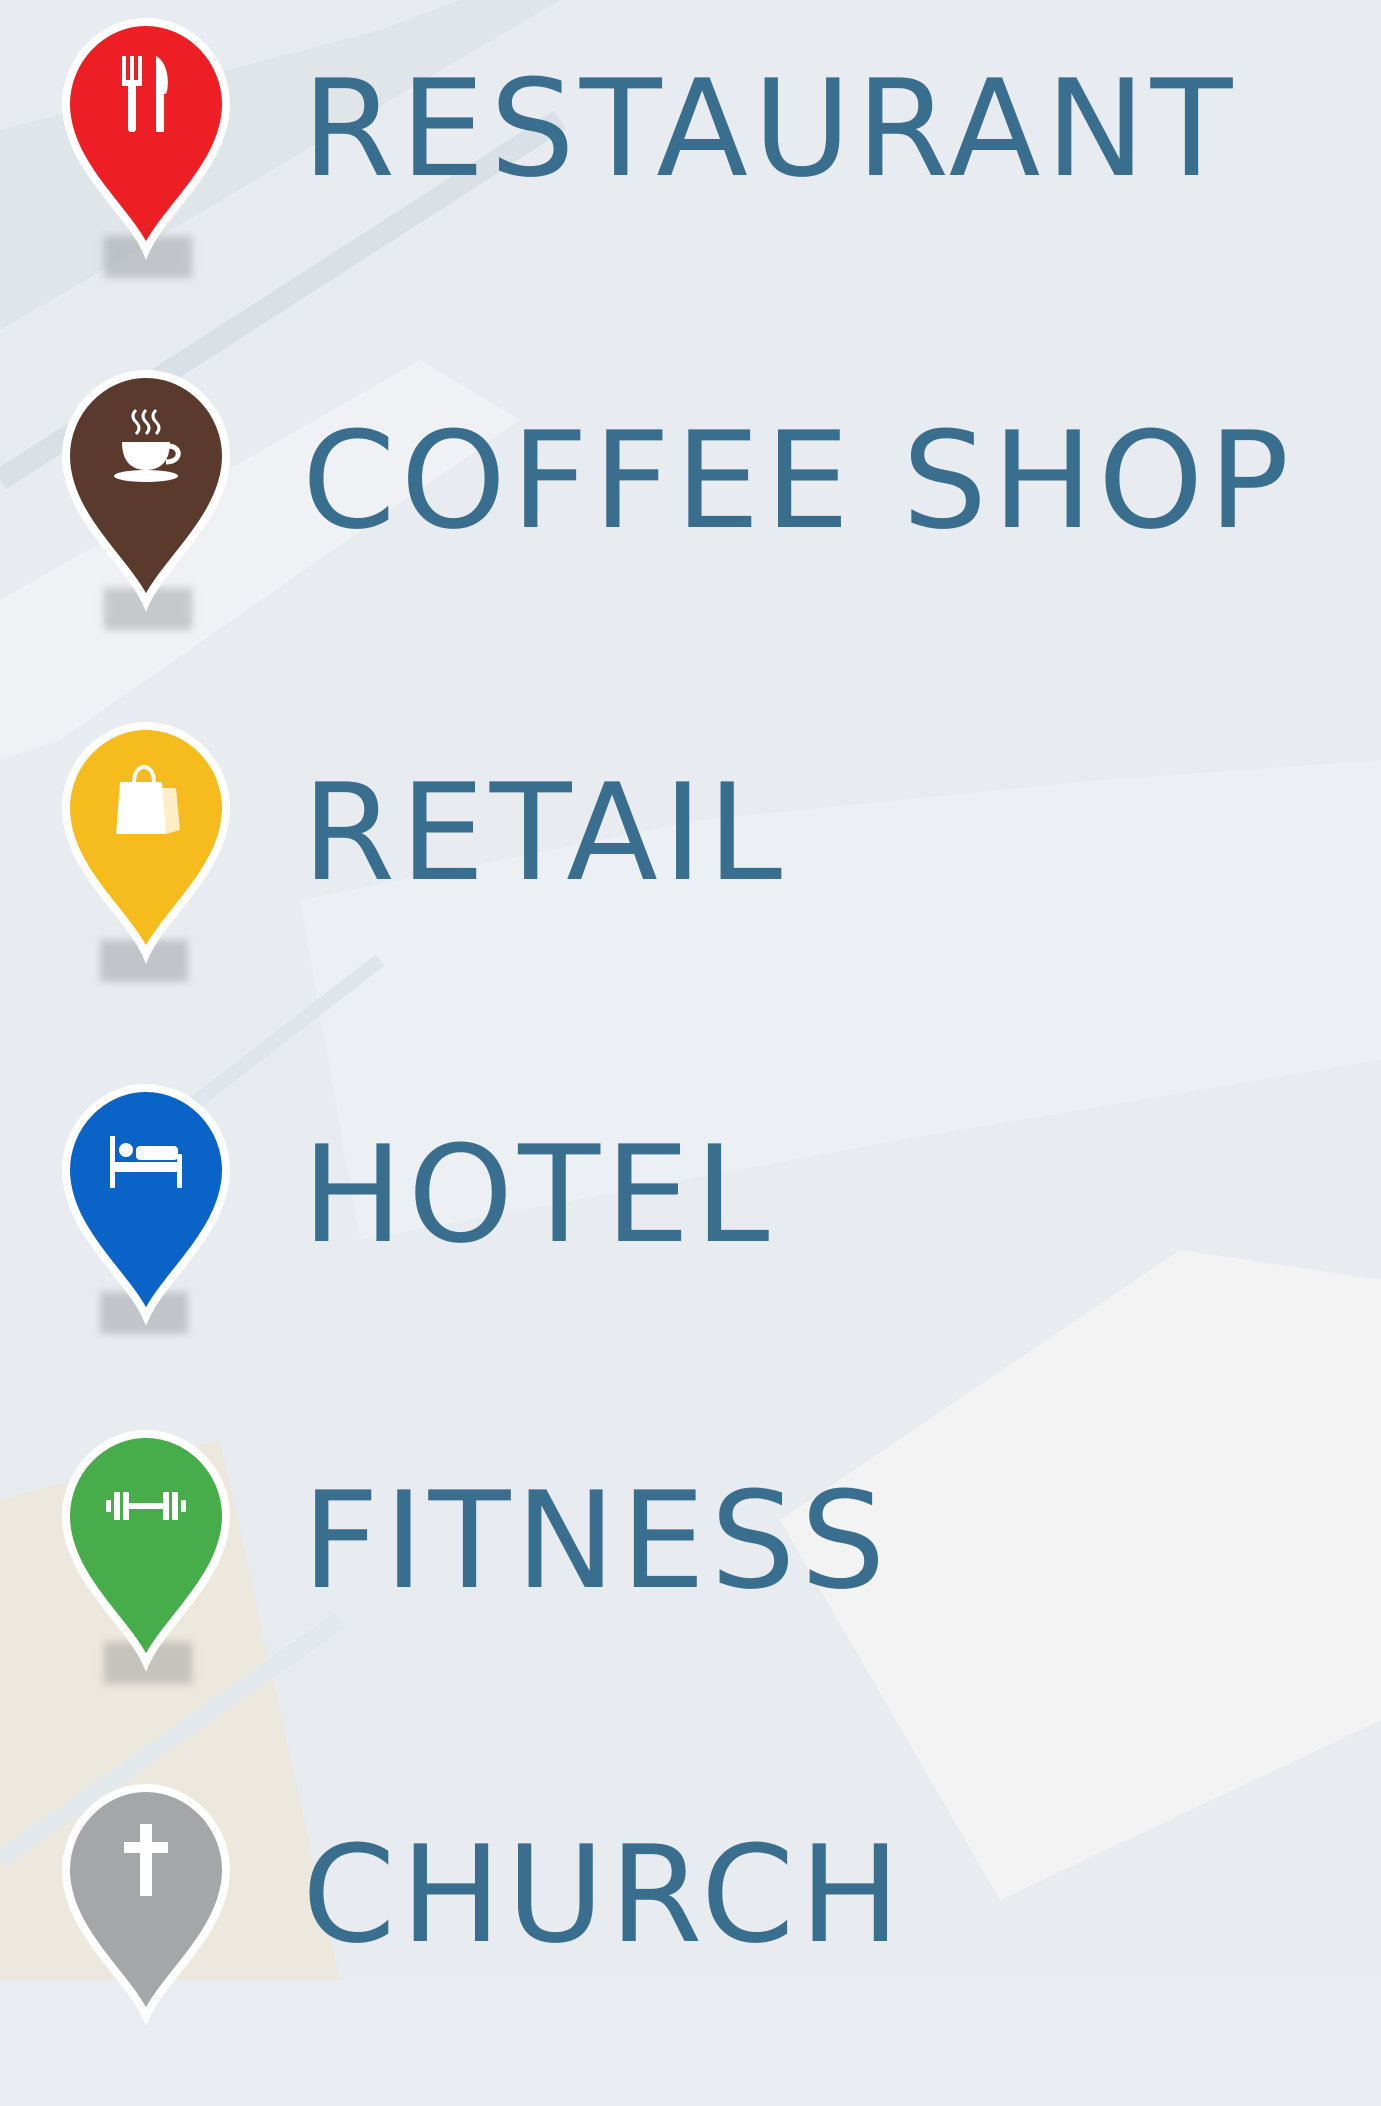 This screenshot has width=1381, height=2106. What do you see at coordinates (596, 1541) in the screenshot?
I see `legend-label: FITNESS` at bounding box center [596, 1541].